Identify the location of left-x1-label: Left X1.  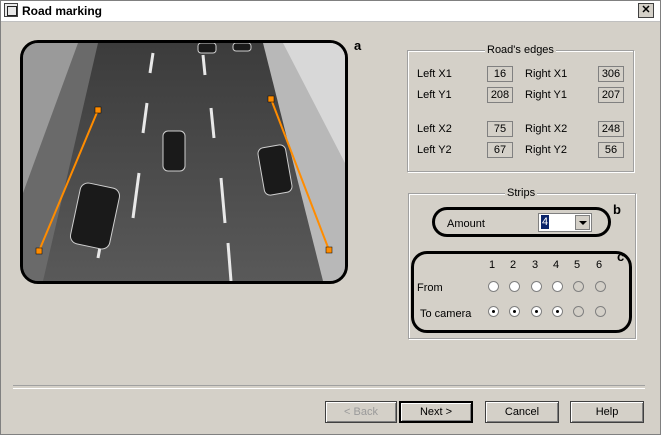
(434, 74).